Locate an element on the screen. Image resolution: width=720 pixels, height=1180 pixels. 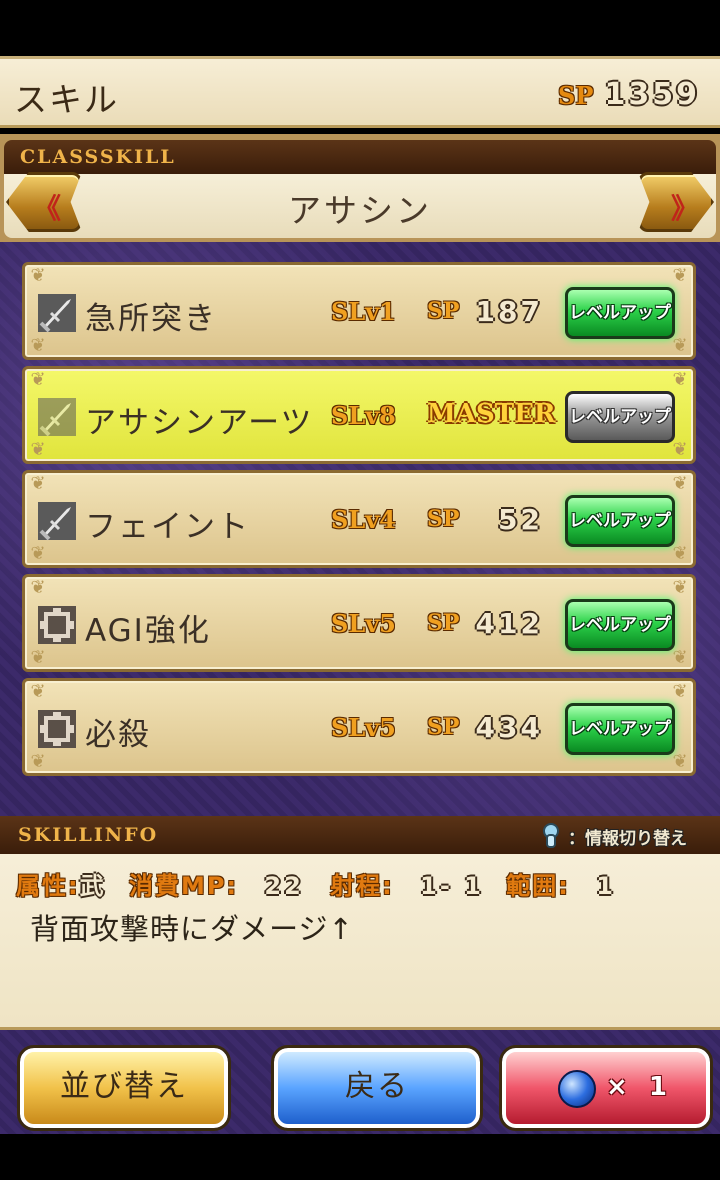
sp-cost: 434 is located at coordinates (509, 727).